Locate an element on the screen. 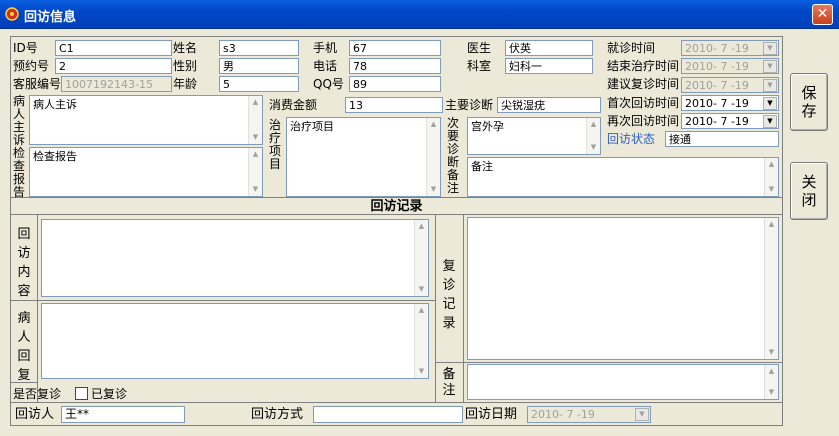  remark-label: 备注 is located at coordinates (452, 181).